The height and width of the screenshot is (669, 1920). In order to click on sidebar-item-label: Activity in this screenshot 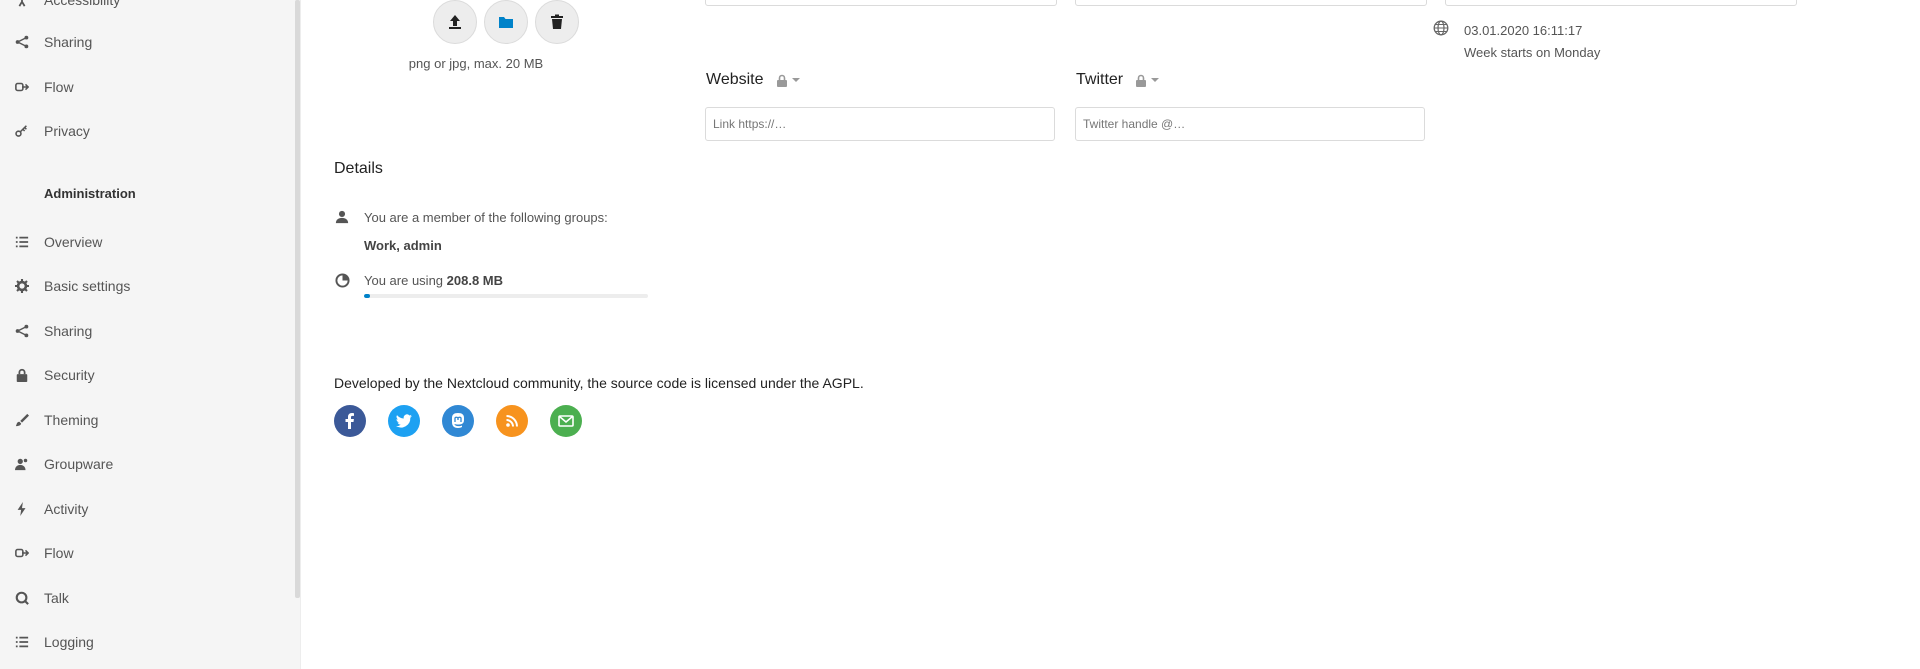, I will do `click(66, 509)`.